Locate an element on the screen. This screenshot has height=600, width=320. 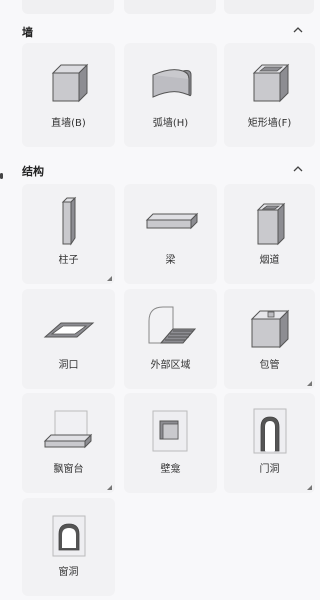
tool-niche: 壁龛 is located at coordinates (170, 443).